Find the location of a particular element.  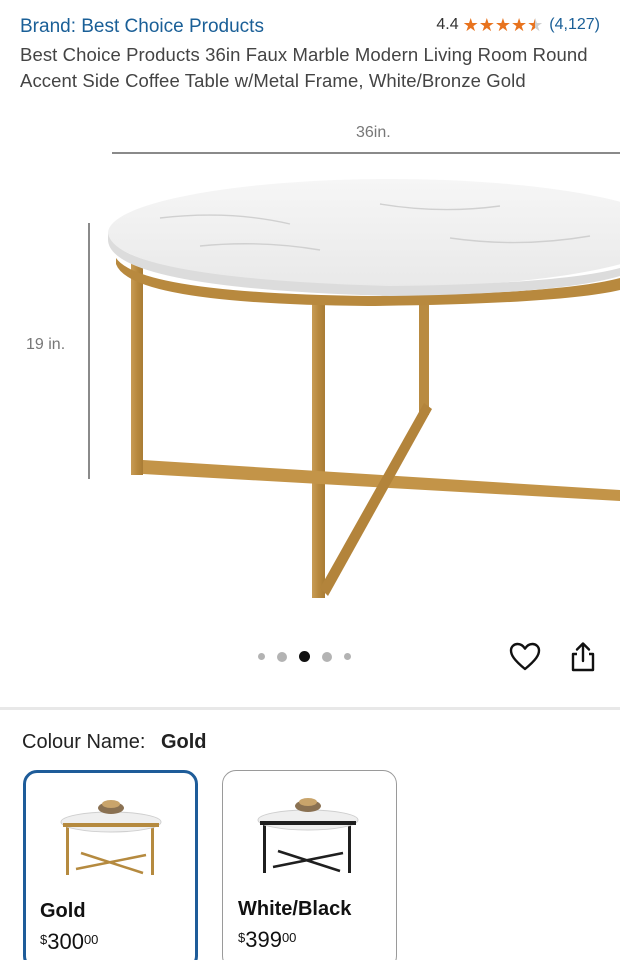

colour-option-price: $ 399 00 is located at coordinates (267, 940).